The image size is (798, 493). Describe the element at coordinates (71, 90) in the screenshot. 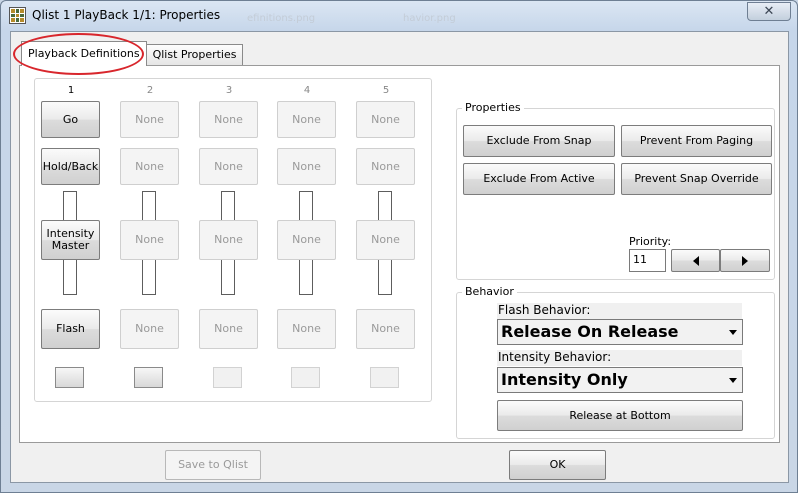

I see `column-number: 1` at that location.